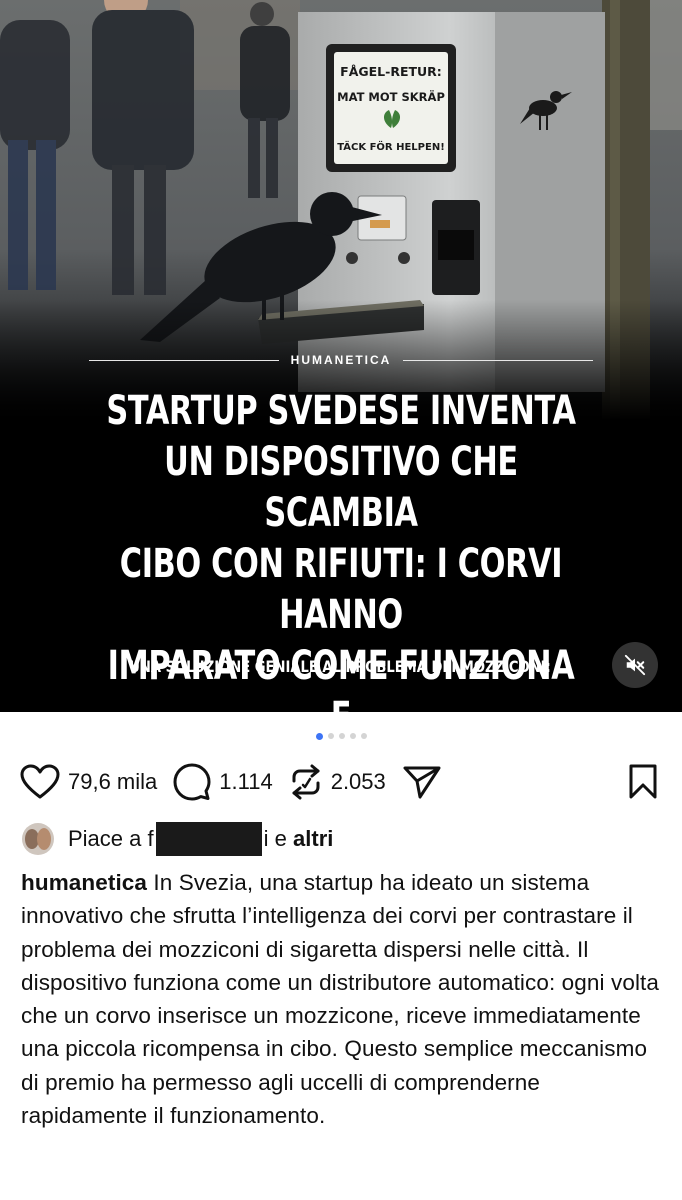 The image size is (682, 1200). I want to click on repost-button: 2.053, so click(337, 782).